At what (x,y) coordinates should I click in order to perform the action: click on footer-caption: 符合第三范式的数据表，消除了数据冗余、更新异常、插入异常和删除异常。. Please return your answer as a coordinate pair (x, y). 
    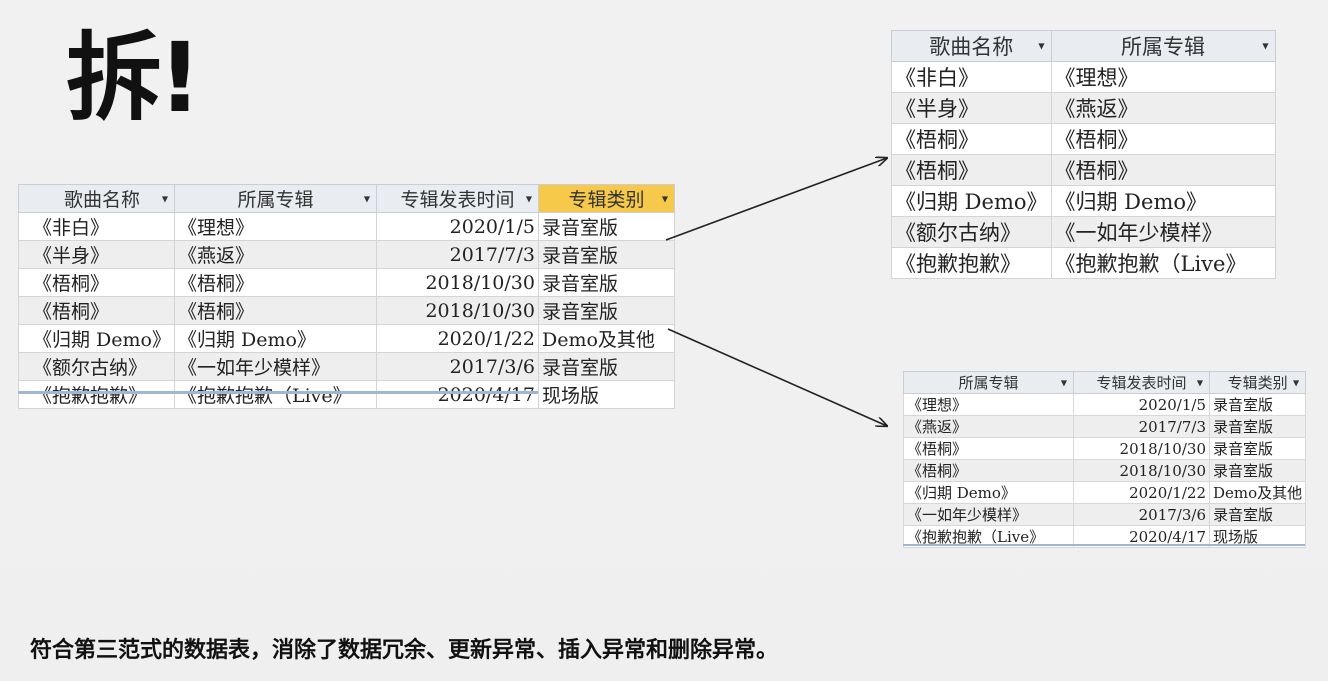
    Looking at the image, I should click on (404, 650).